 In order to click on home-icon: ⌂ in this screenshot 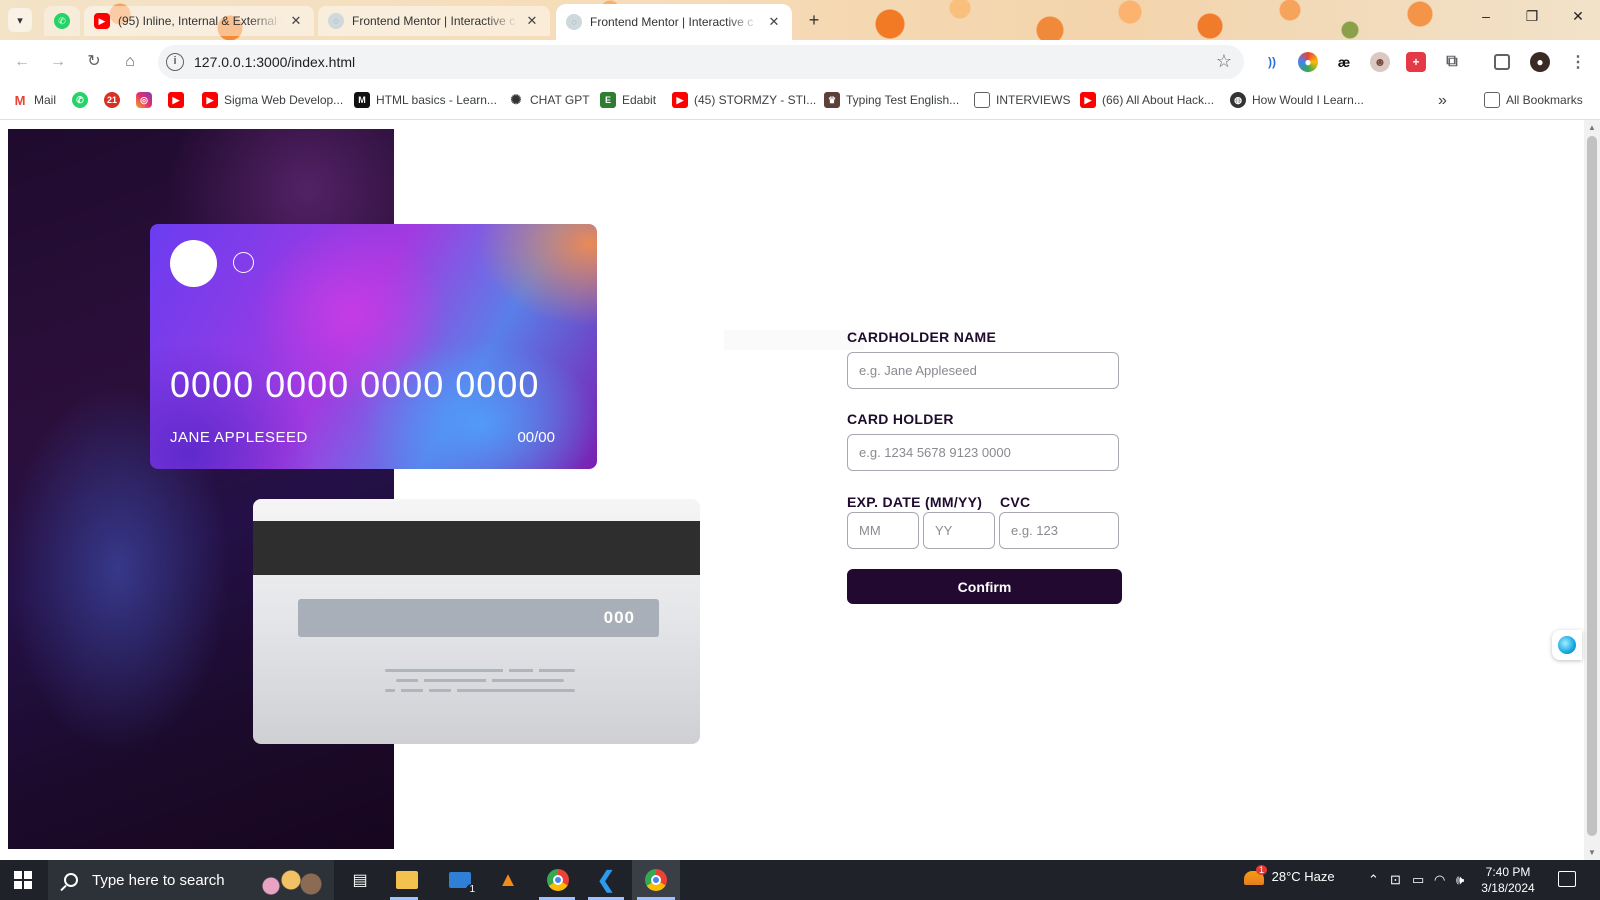, I will do `click(130, 62)`.